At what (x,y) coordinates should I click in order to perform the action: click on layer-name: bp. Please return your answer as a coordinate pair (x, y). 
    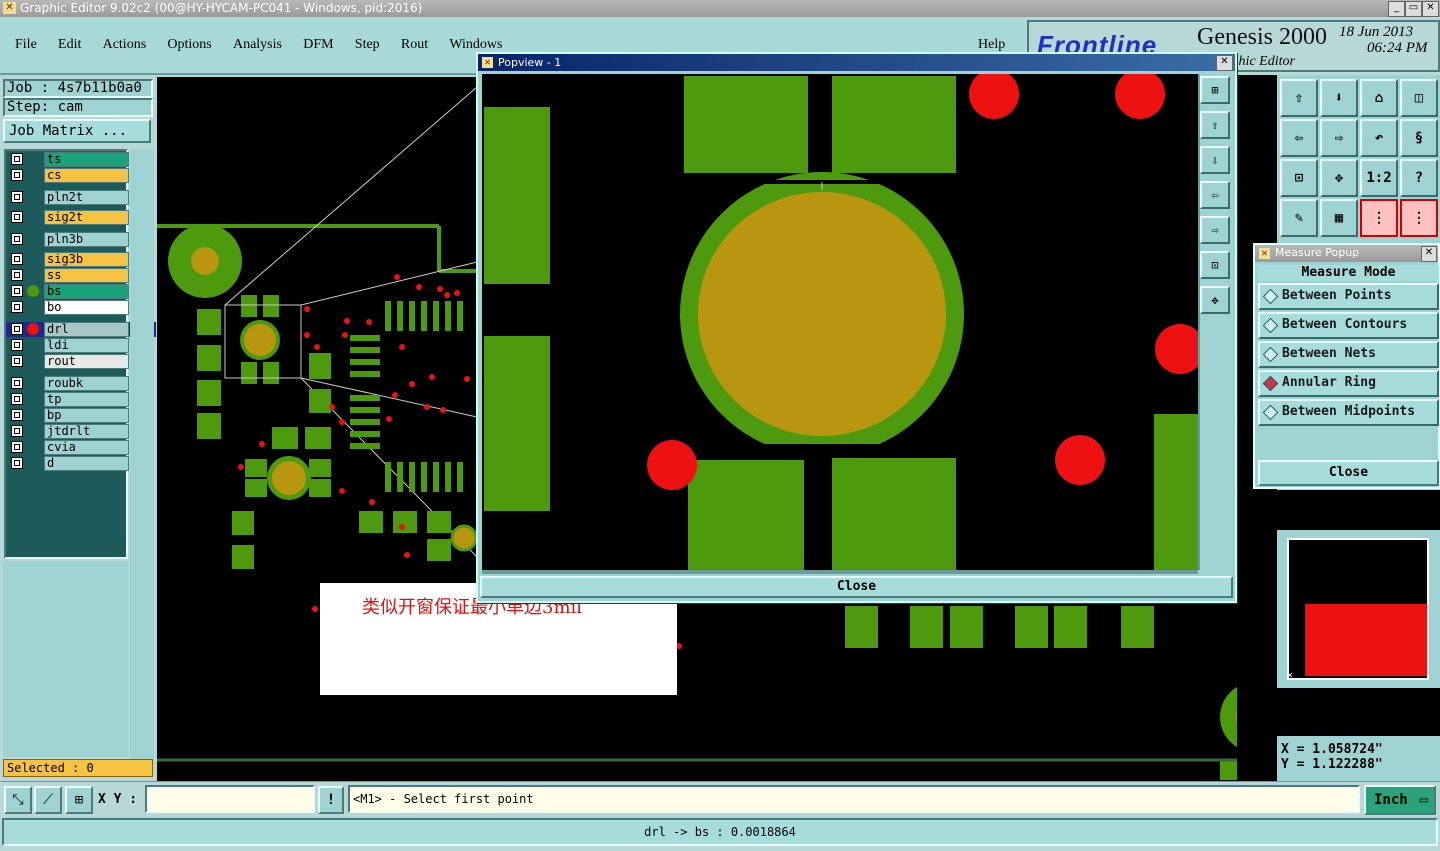
    Looking at the image, I should click on (86, 415).